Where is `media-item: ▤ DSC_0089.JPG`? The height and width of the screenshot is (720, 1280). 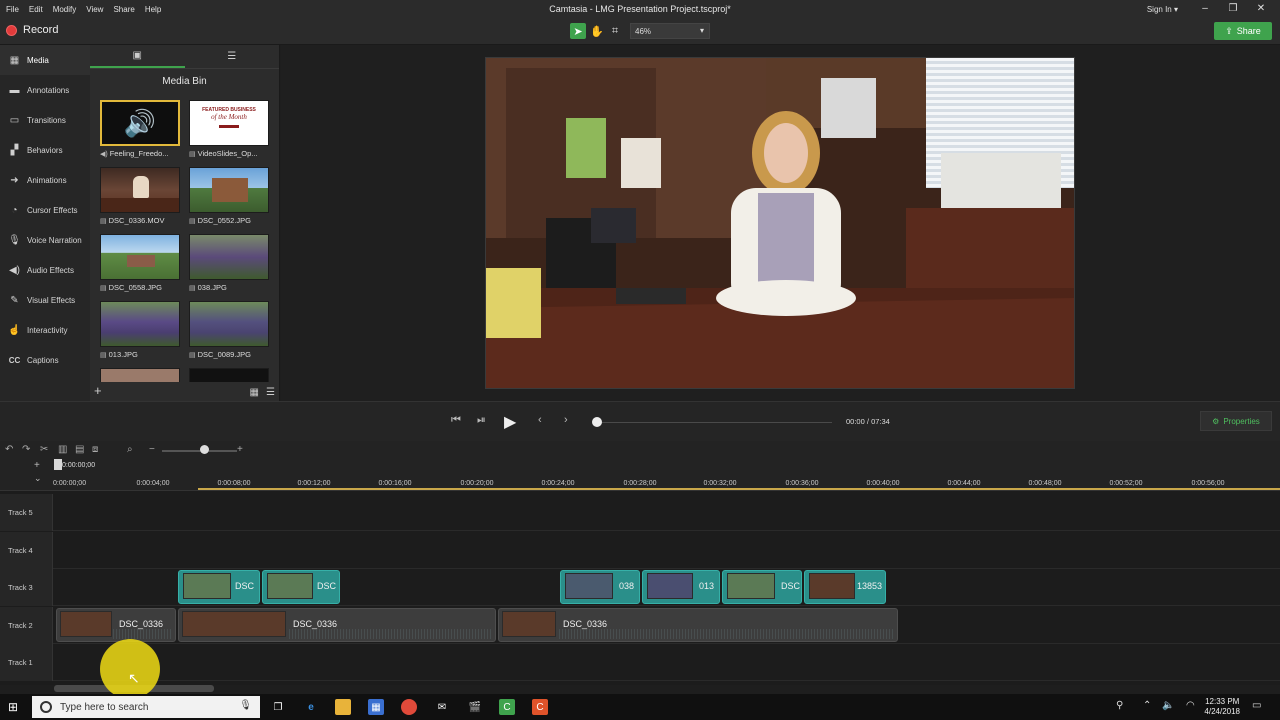 media-item: ▤ DSC_0089.JPG is located at coordinates (230, 333).